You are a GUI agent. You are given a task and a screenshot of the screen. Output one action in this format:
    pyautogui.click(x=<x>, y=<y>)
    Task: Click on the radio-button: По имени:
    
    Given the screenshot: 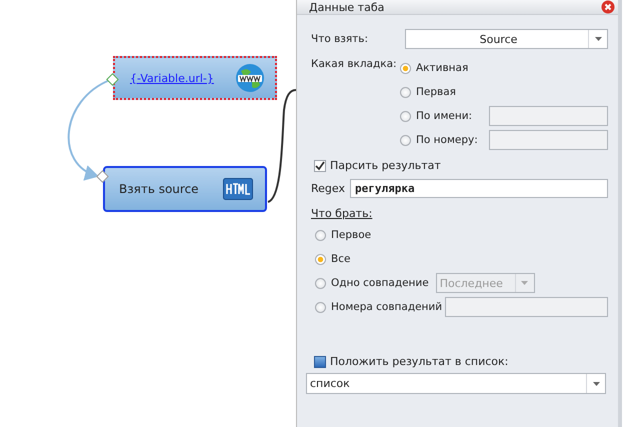 What is the action you would take?
    pyautogui.click(x=443, y=116)
    